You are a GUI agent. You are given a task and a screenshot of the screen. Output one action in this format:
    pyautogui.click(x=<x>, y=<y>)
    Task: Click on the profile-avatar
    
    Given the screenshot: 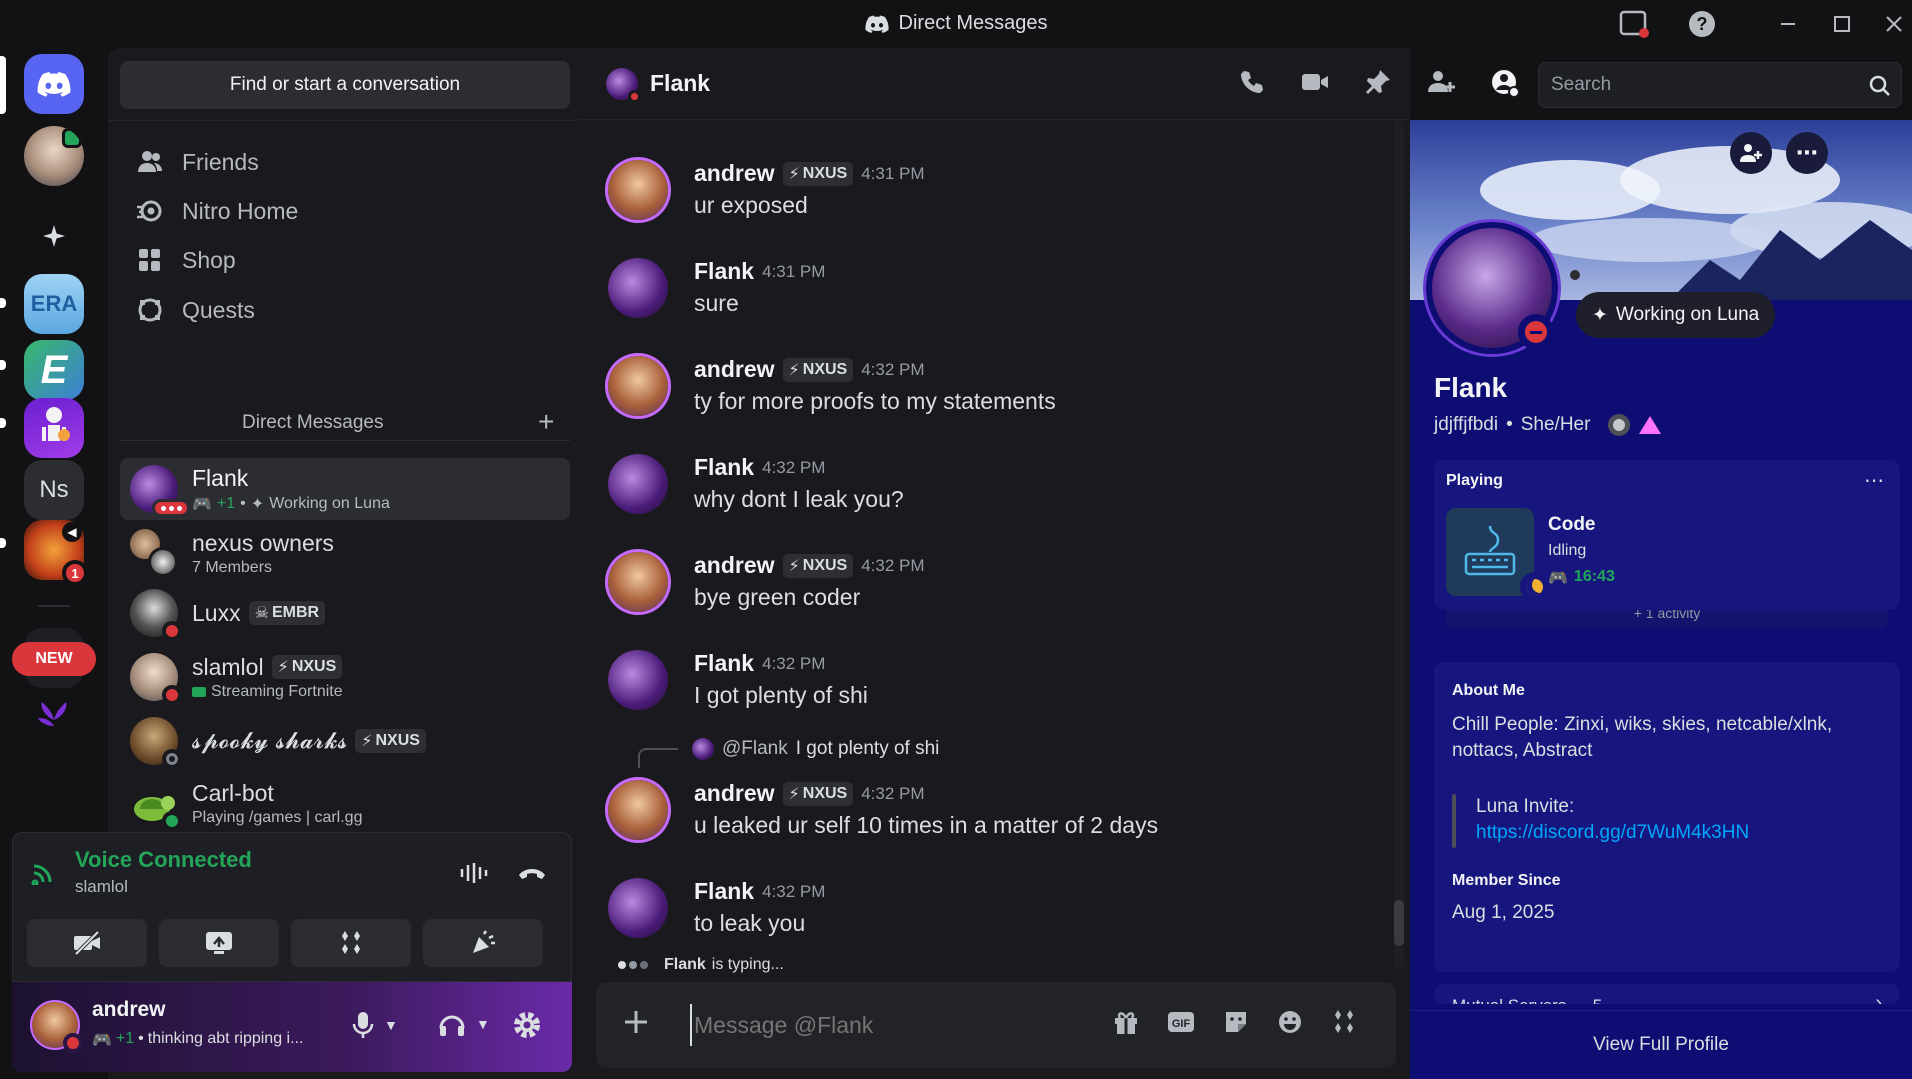 What is the action you would take?
    pyautogui.click(x=1492, y=288)
    